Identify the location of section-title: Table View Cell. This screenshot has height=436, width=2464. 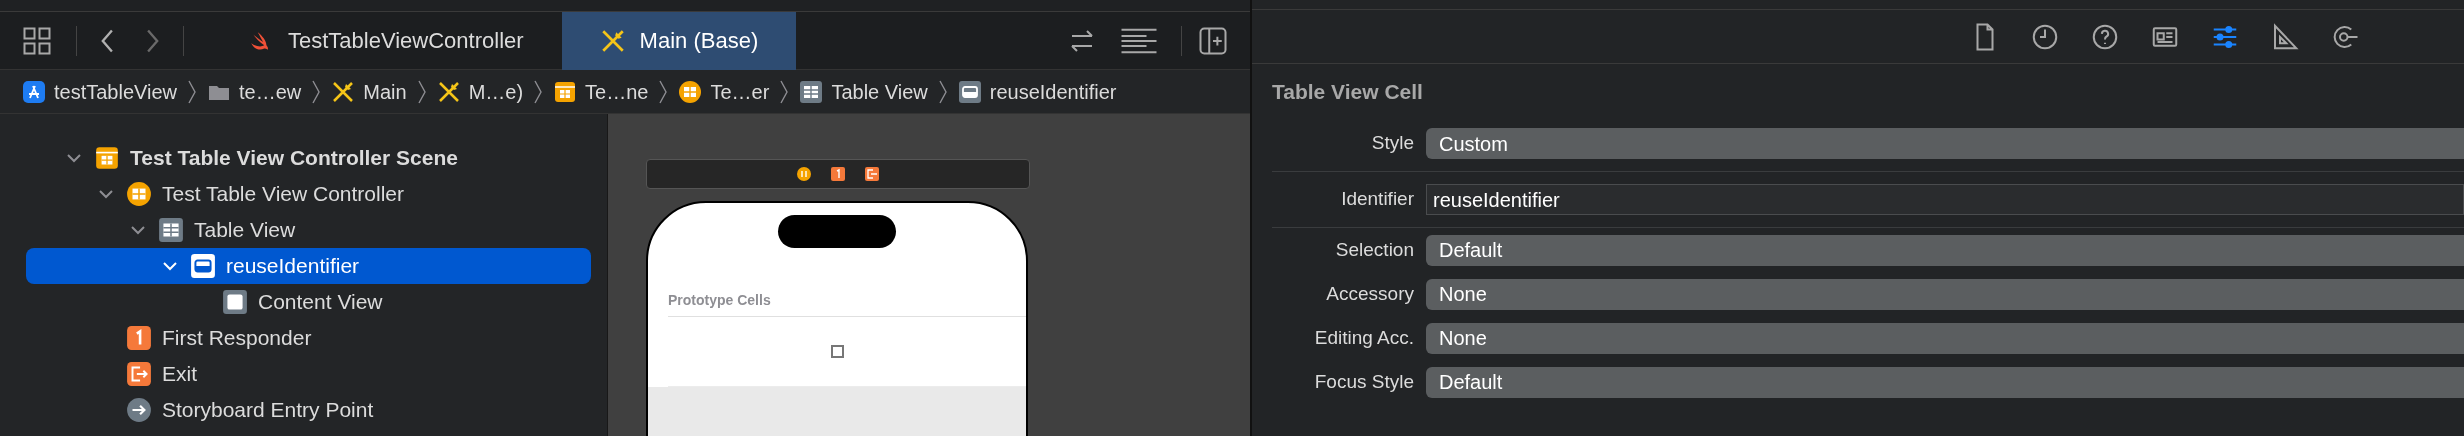
(1347, 91).